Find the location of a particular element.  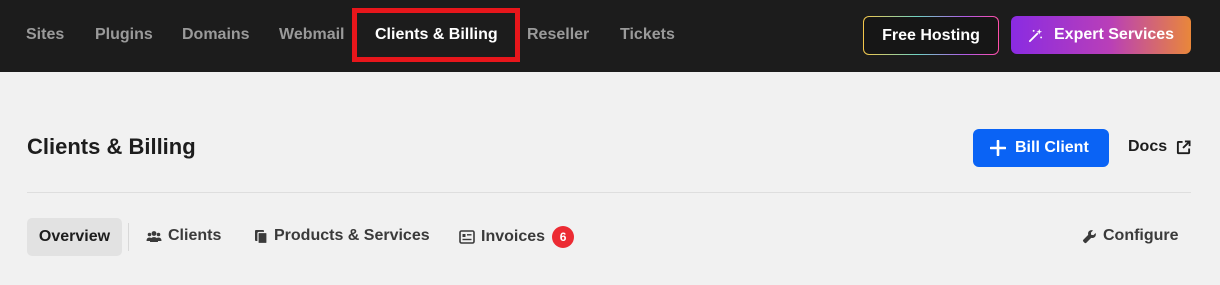

nav-tickets: Tickets is located at coordinates (647, 35).